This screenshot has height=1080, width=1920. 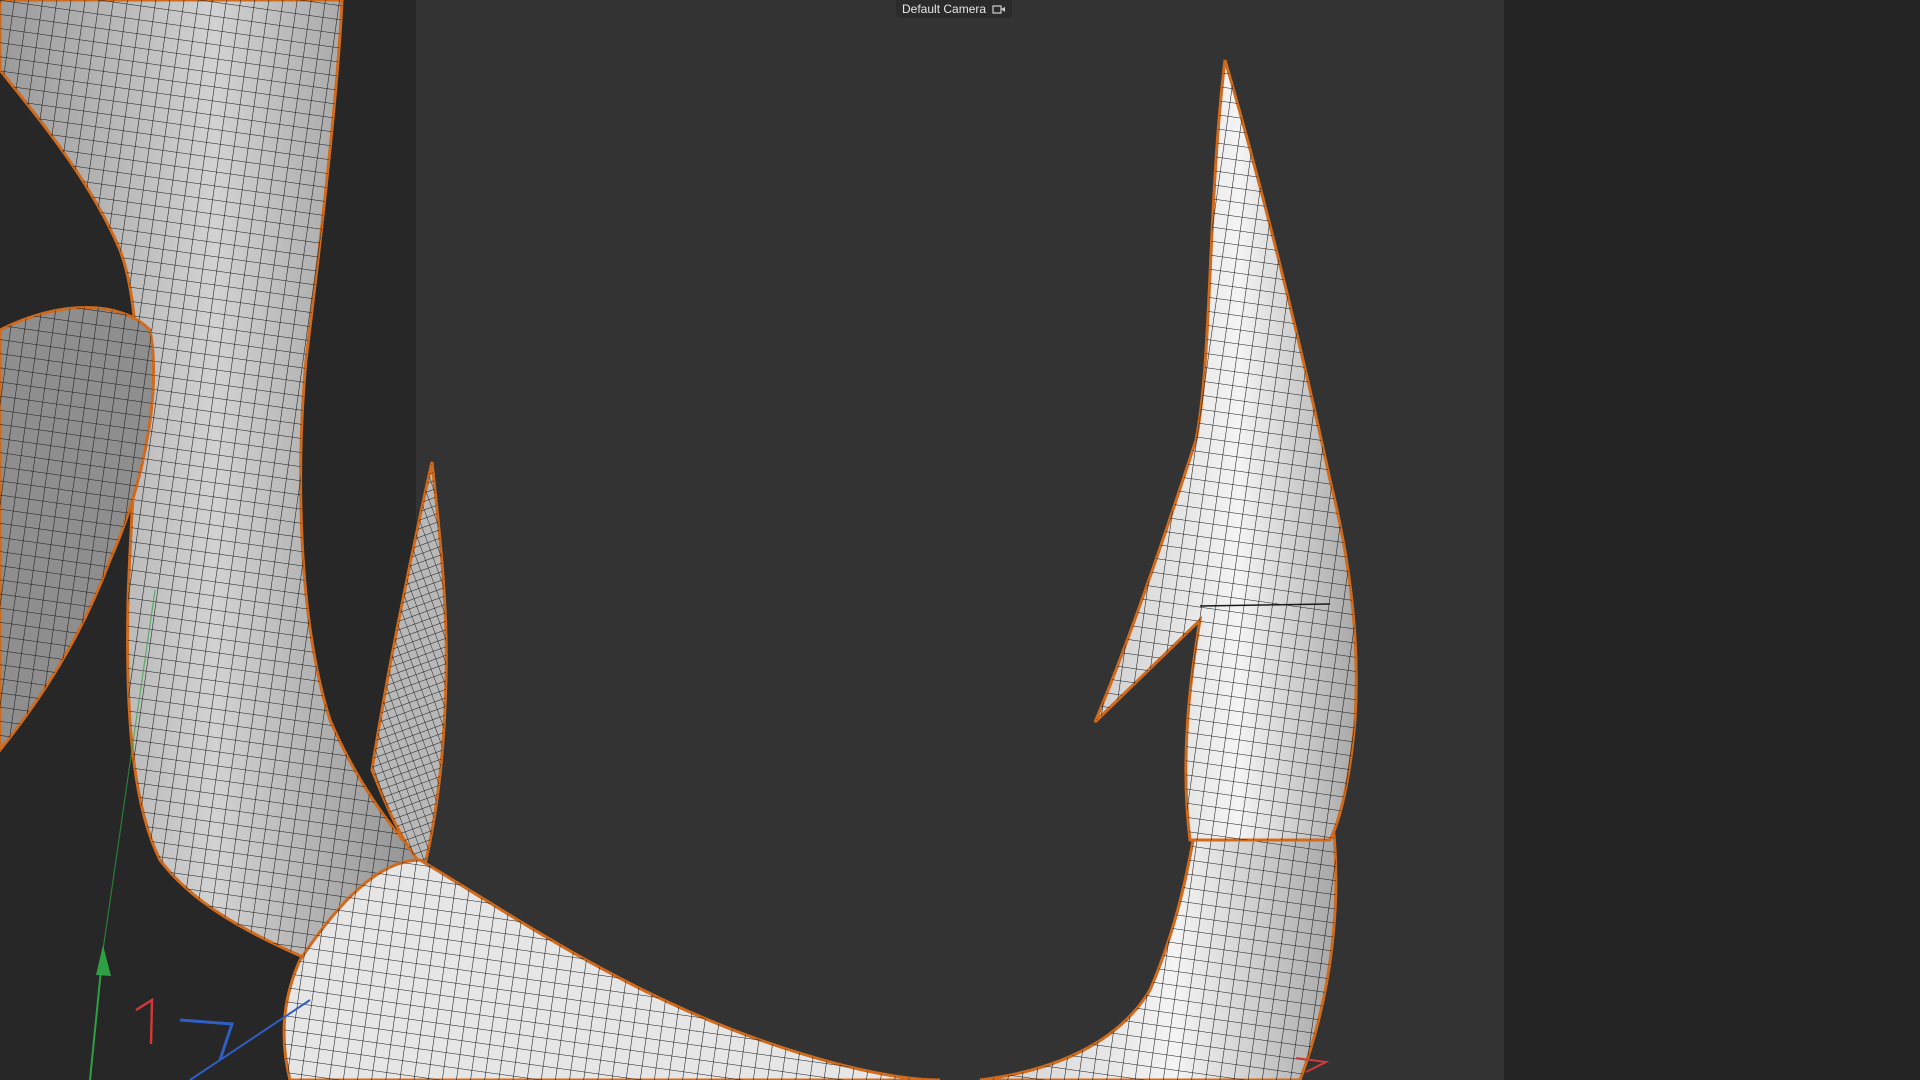 What do you see at coordinates (999, 9) in the screenshot?
I see `camera-icon` at bounding box center [999, 9].